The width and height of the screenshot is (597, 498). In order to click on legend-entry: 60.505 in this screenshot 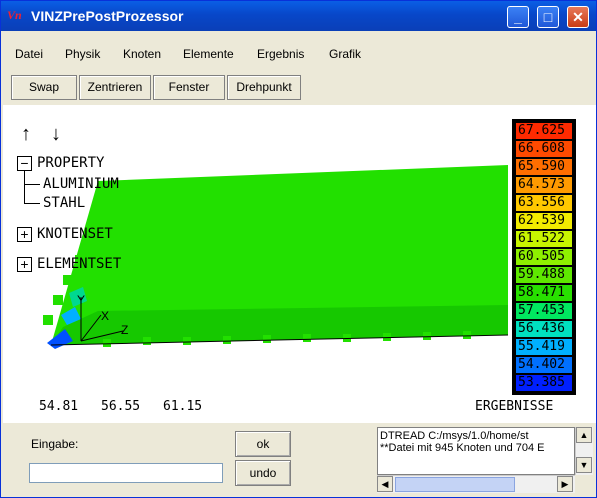, I will do `click(544, 257)`.